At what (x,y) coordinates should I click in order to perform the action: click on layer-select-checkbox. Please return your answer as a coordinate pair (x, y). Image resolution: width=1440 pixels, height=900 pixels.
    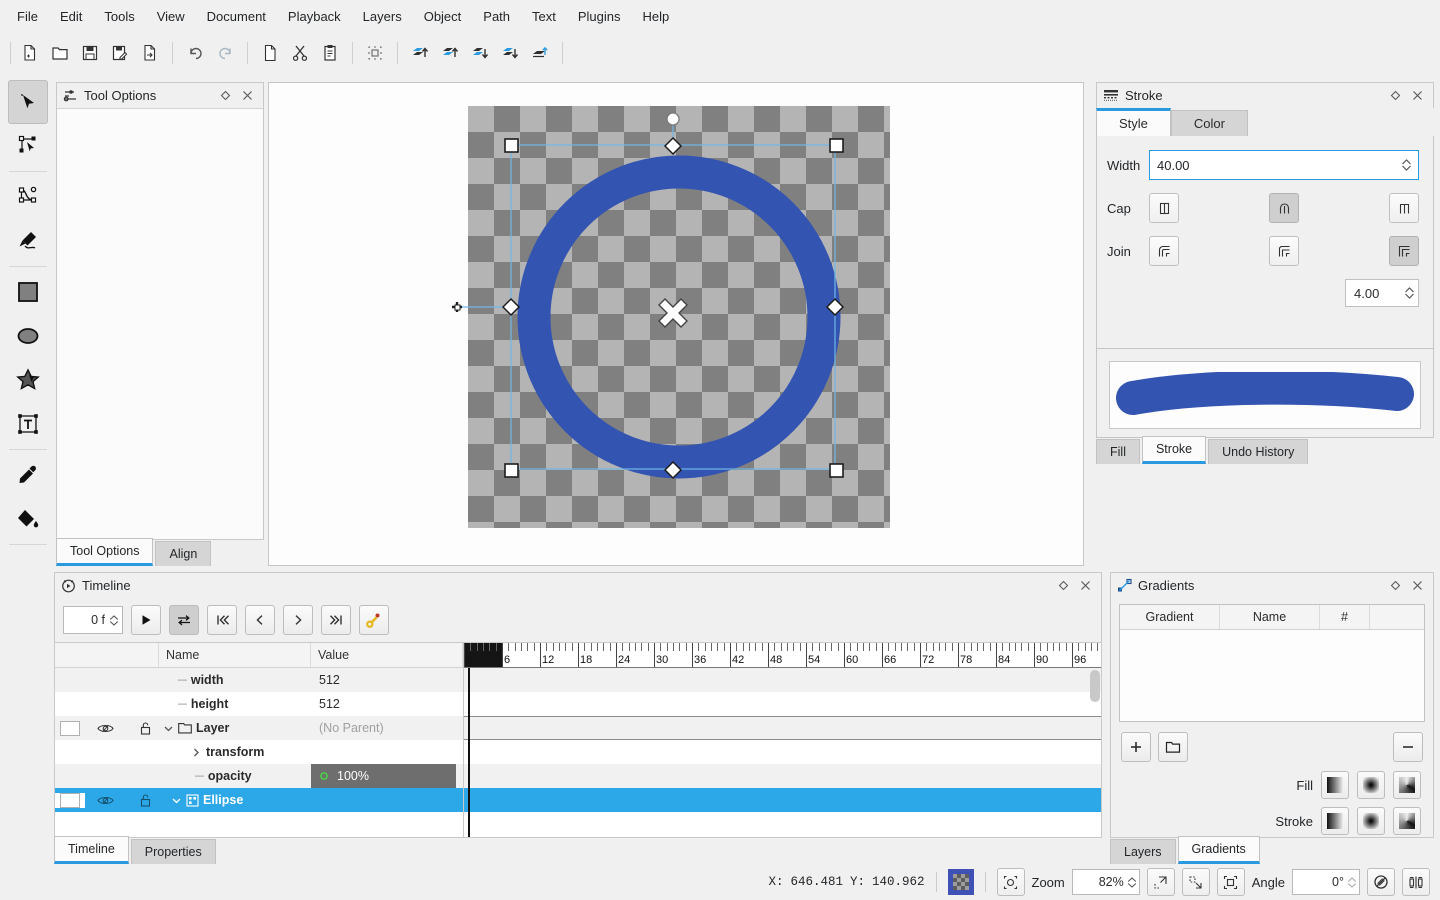
    Looking at the image, I should click on (70, 728).